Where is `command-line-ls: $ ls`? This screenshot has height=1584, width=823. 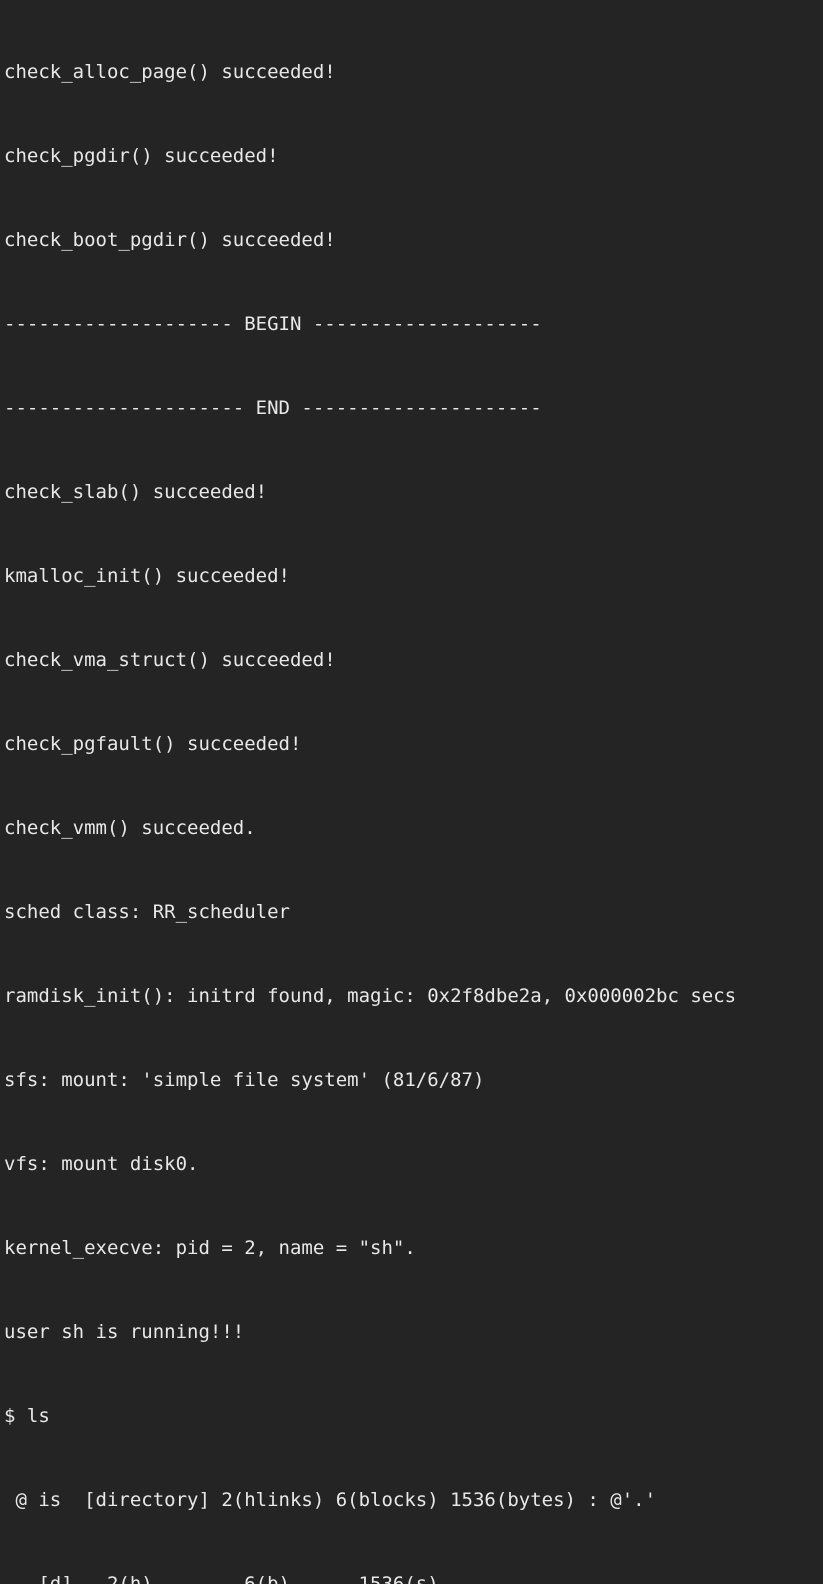 command-line-ls: $ ls is located at coordinates (27, 1416).